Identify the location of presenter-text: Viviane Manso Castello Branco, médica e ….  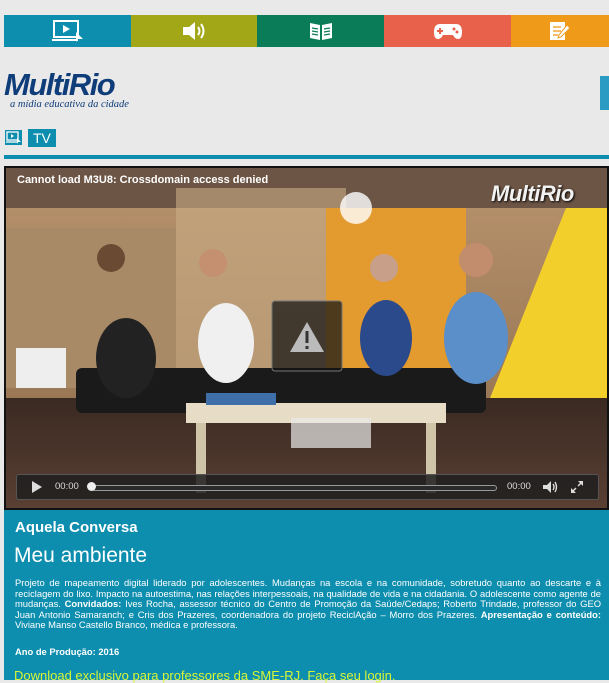
(126, 625).